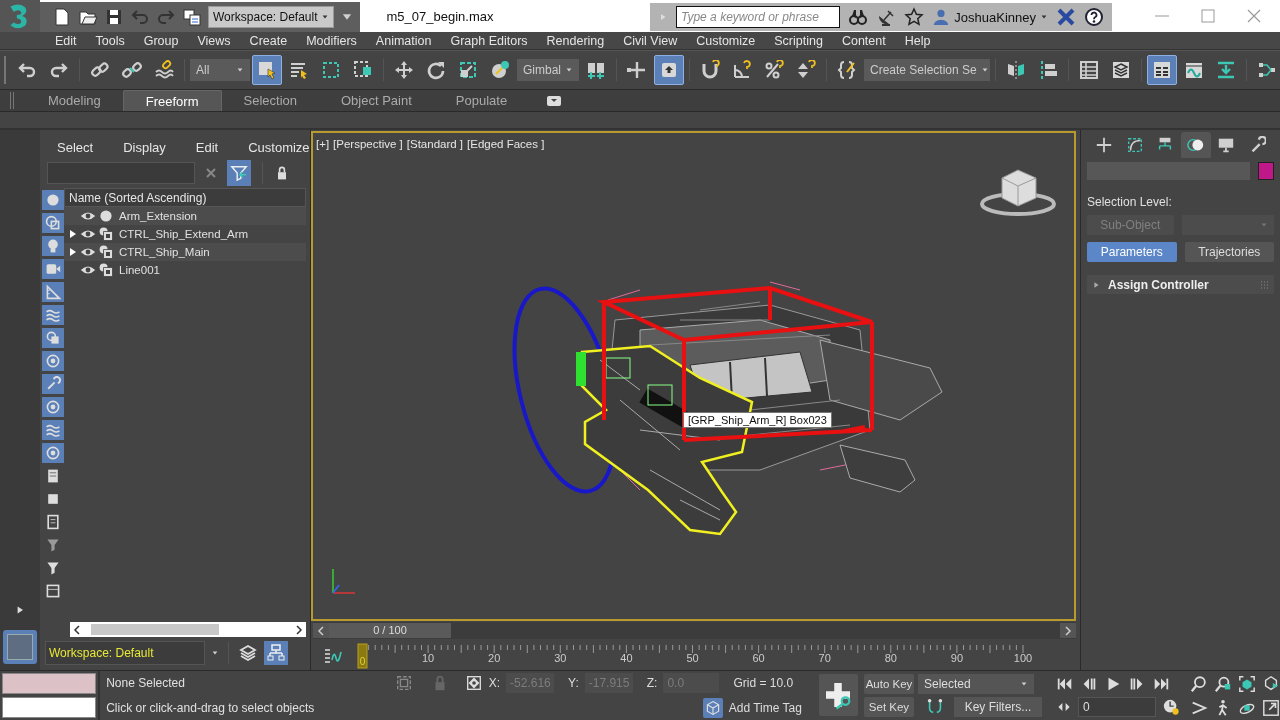 Image resolution: width=1280 pixels, height=720 pixels. I want to click on ribbon-tab: Selection, so click(270, 100).